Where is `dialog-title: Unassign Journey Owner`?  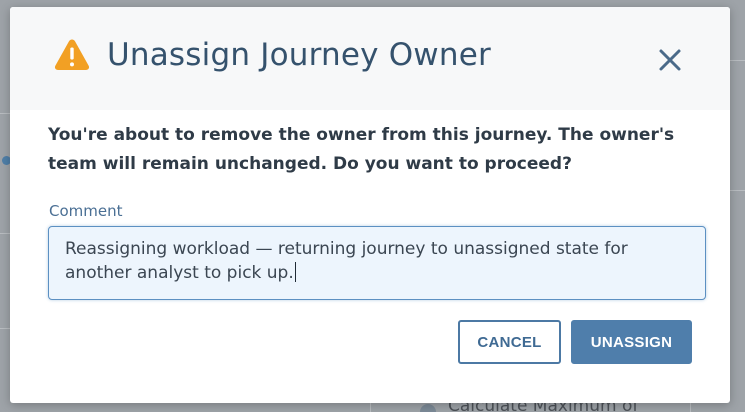 dialog-title: Unassign Journey Owner is located at coordinates (299, 55).